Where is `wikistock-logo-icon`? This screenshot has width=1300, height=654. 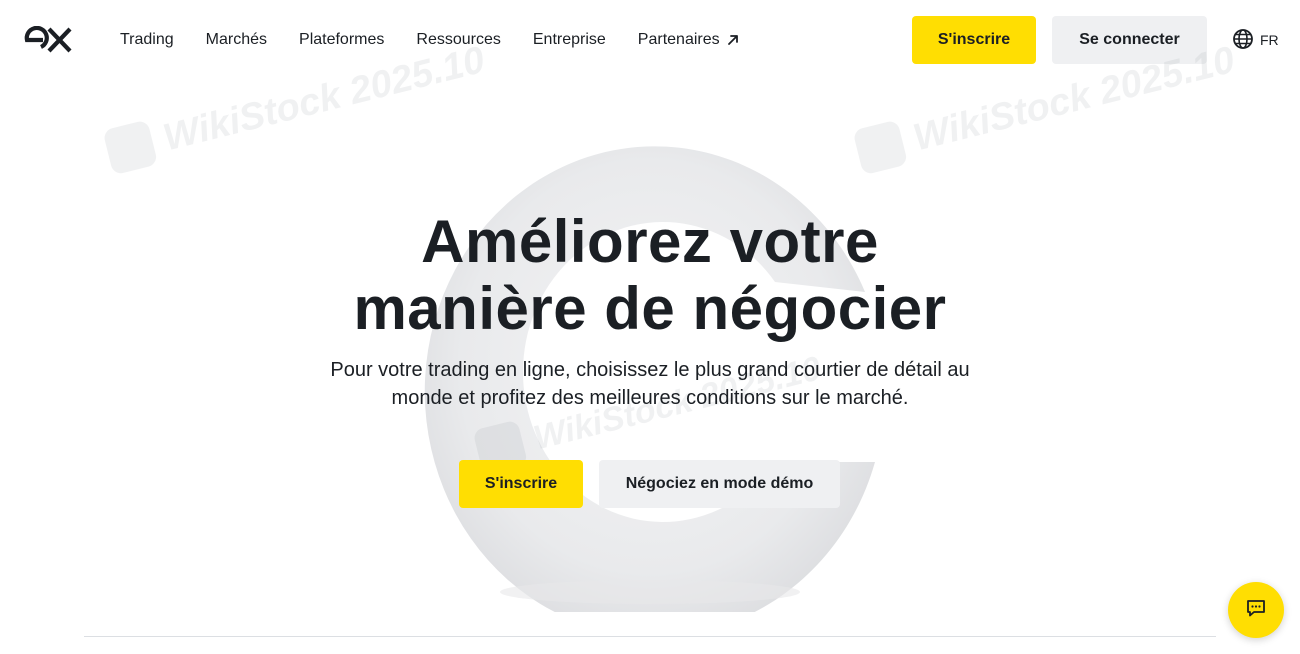 wikistock-logo-icon is located at coordinates (130, 147).